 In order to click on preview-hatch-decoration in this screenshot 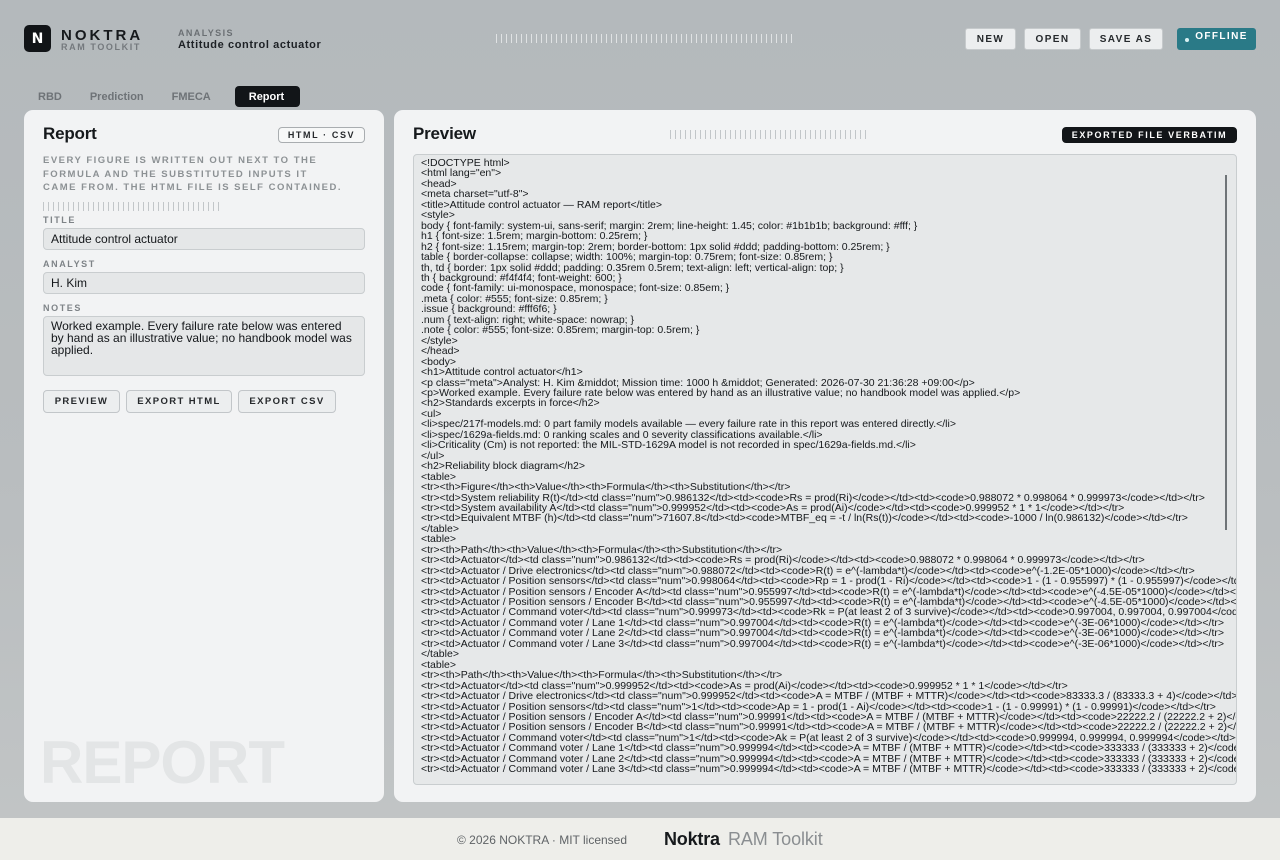, I will do `click(770, 134)`.